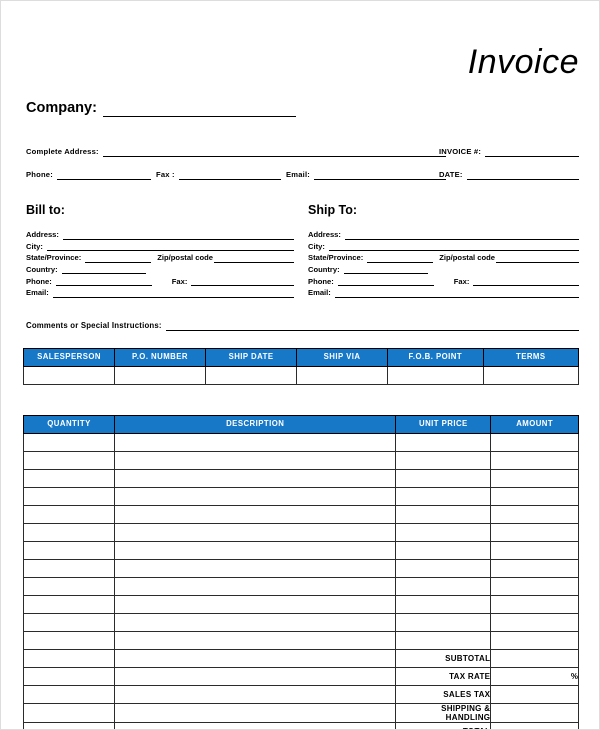  What do you see at coordinates (103, 270) in the screenshot?
I see `bill-to-country-input-line` at bounding box center [103, 270].